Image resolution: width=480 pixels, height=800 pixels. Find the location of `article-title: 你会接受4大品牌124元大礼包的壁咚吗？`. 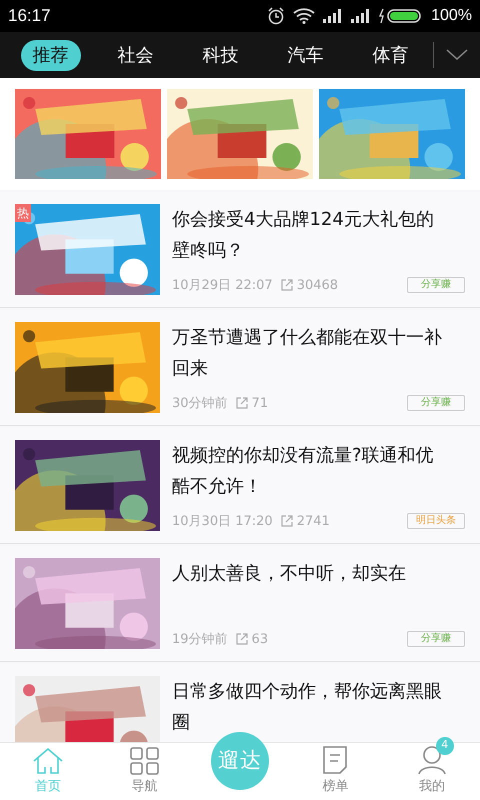

article-title: 你会接受4大品牌124元大礼包的壁咚吗？ is located at coordinates (303, 235).